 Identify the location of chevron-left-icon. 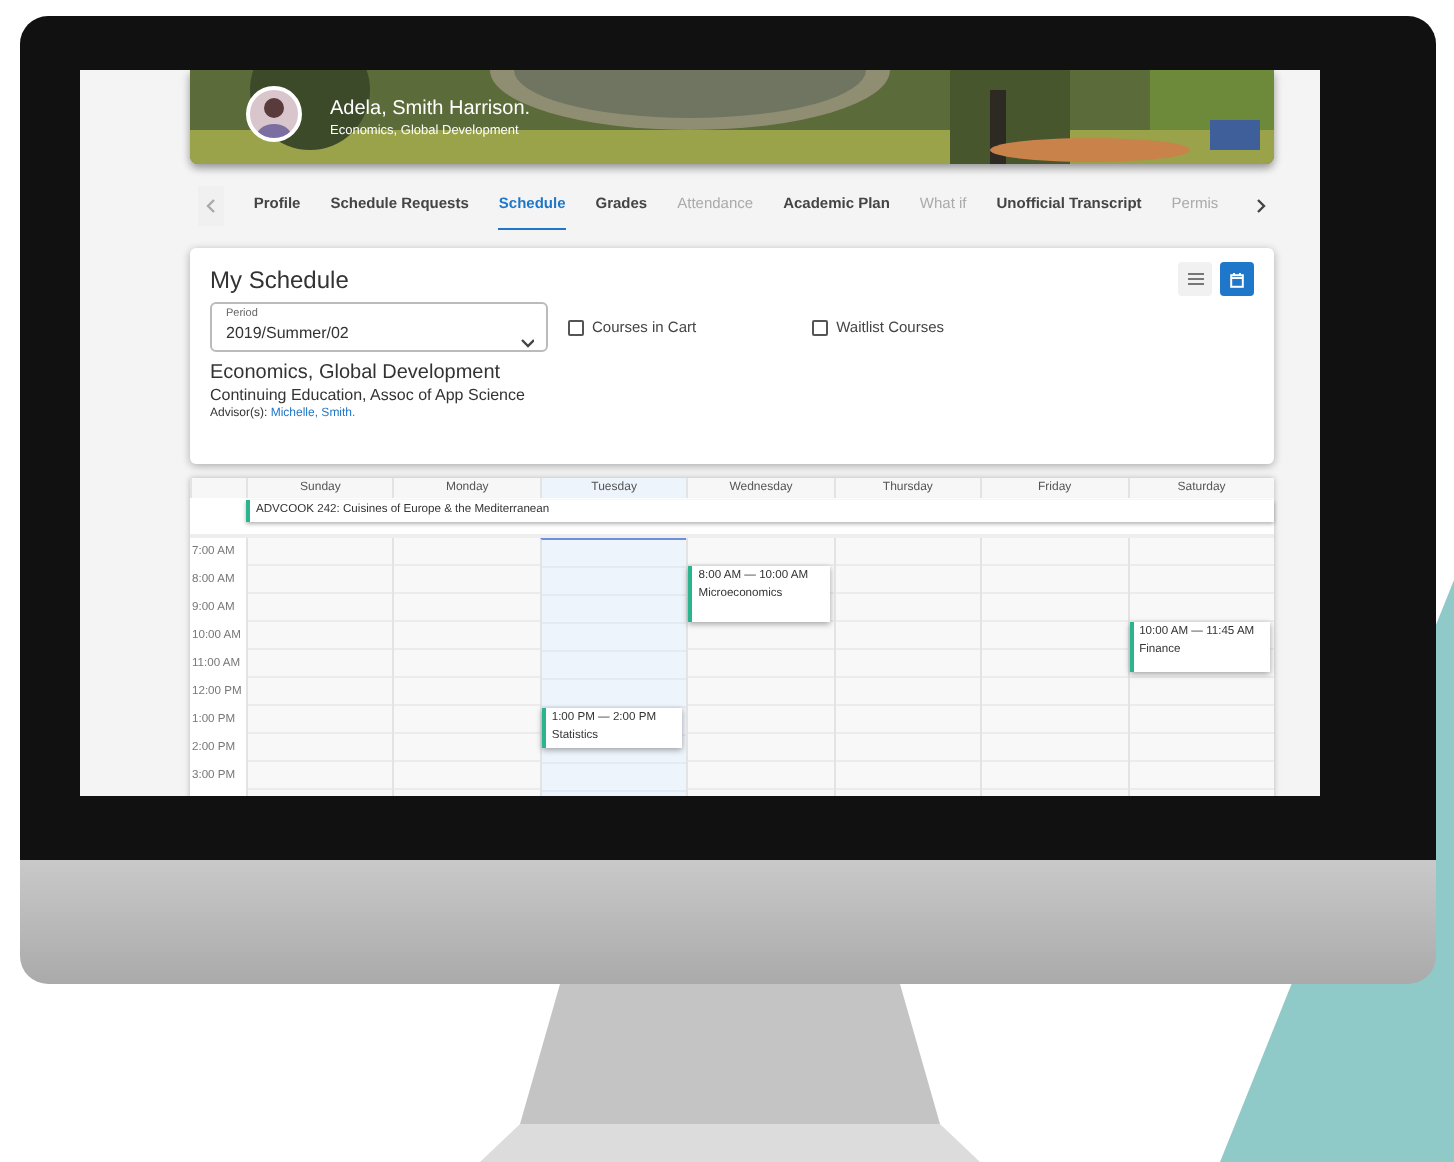
(210, 206).